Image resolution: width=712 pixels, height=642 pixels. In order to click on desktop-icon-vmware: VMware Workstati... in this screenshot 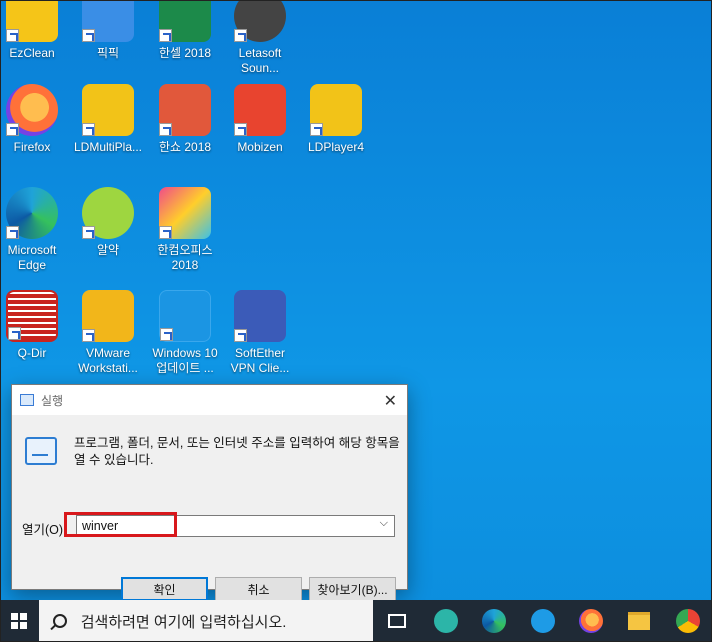, I will do `click(108, 333)`.